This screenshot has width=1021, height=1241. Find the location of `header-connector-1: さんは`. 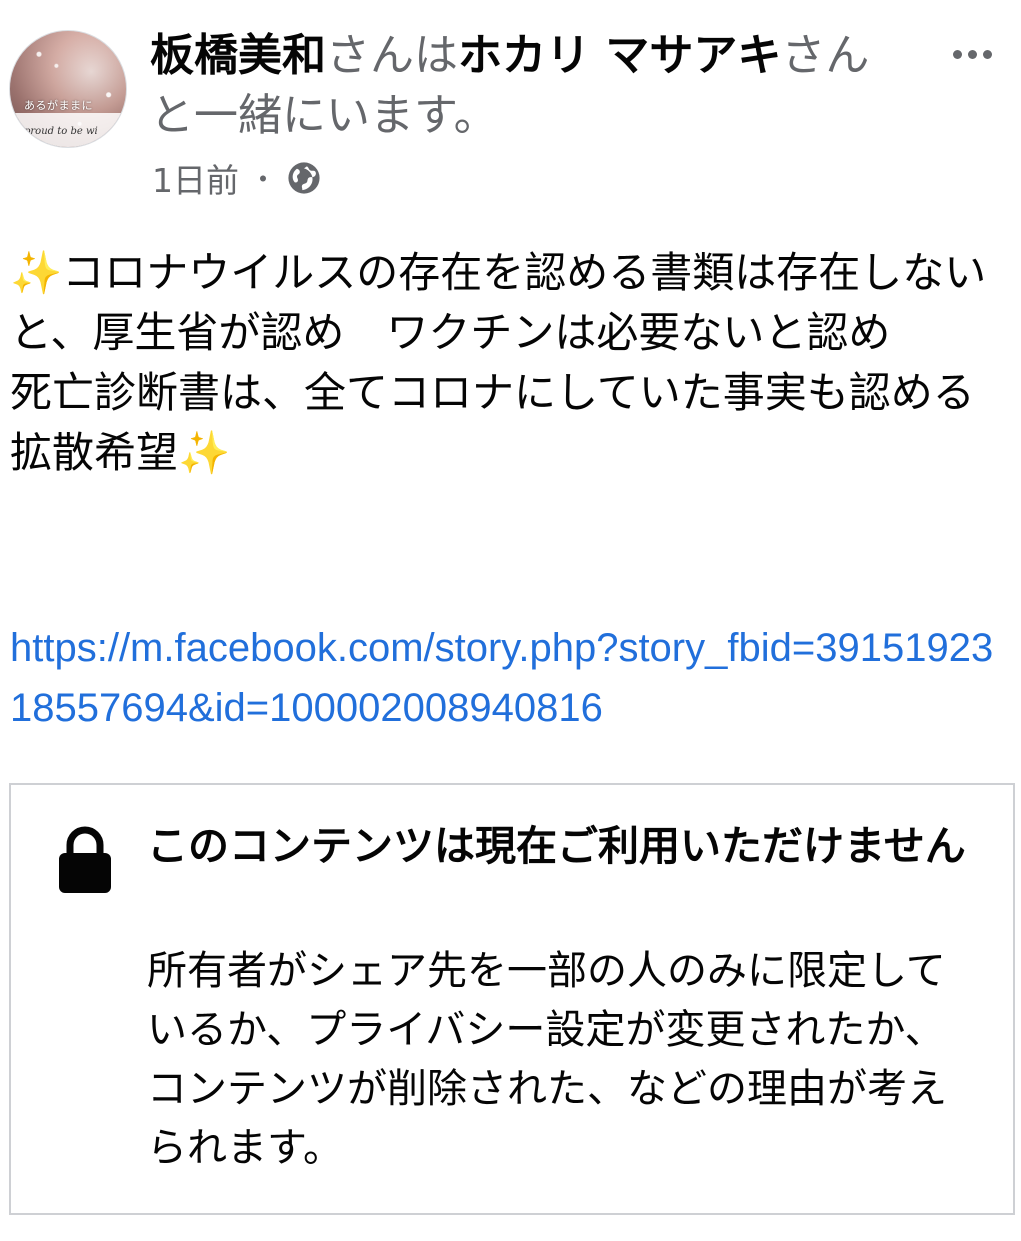

header-connector-1: さんは is located at coordinates (392, 55).